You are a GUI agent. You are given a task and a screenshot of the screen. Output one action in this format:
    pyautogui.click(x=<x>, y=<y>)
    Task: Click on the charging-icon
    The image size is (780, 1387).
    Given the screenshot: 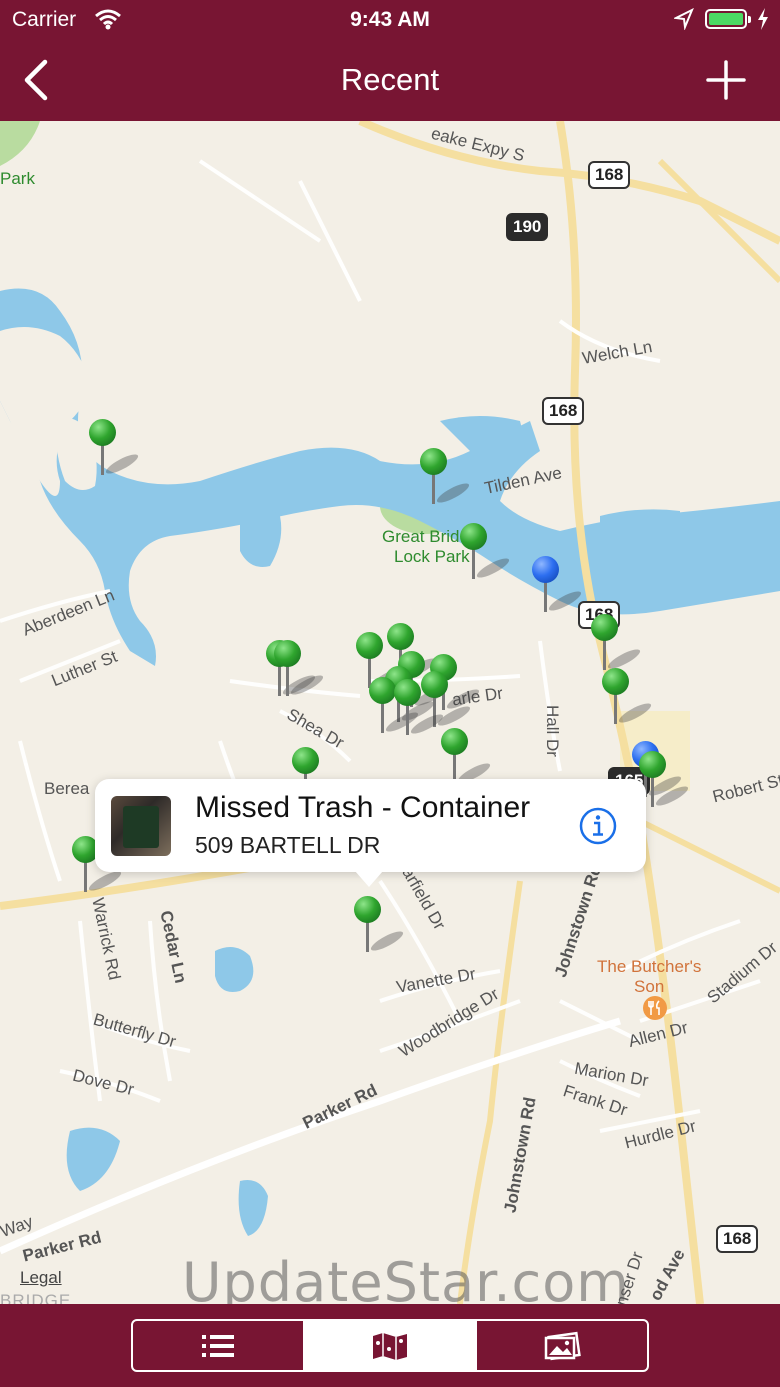 What is the action you would take?
    pyautogui.click(x=763, y=19)
    